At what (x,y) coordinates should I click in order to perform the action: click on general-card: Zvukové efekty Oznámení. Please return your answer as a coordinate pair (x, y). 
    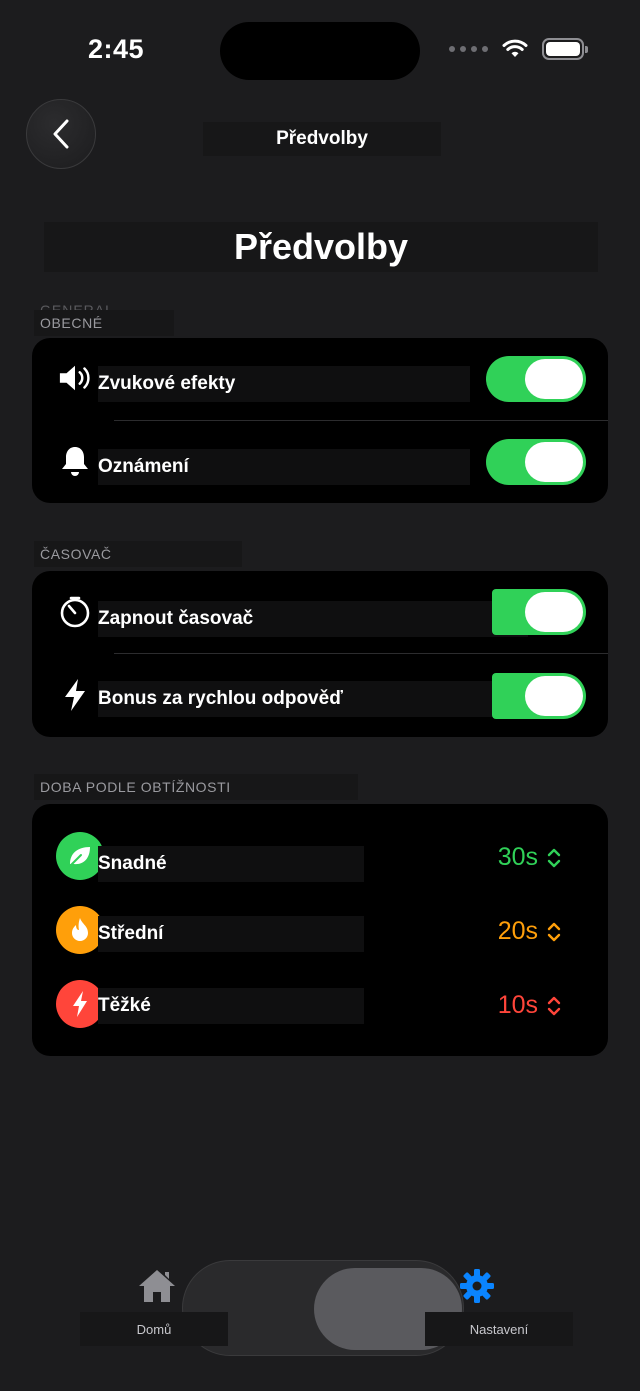
    Looking at the image, I should click on (320, 420).